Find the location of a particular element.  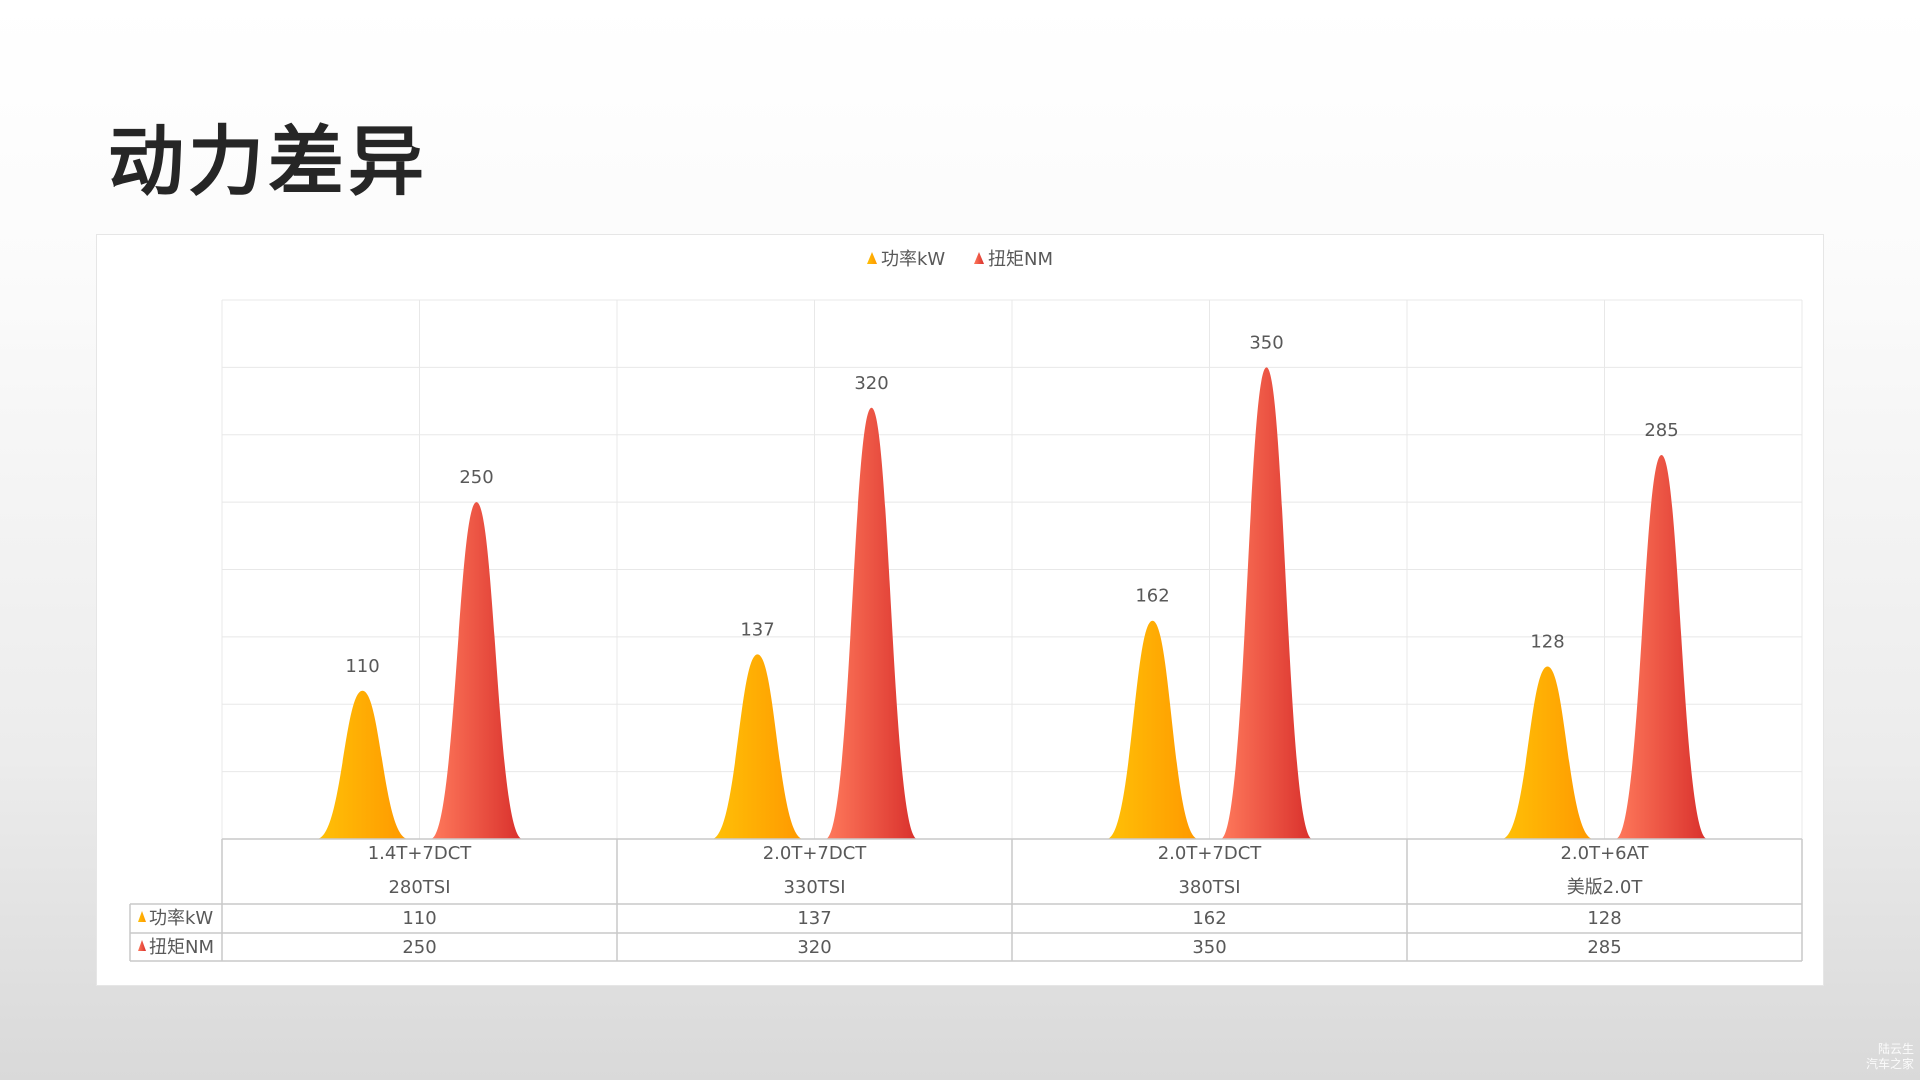

table-value-1-0: 250 is located at coordinates (419, 947).